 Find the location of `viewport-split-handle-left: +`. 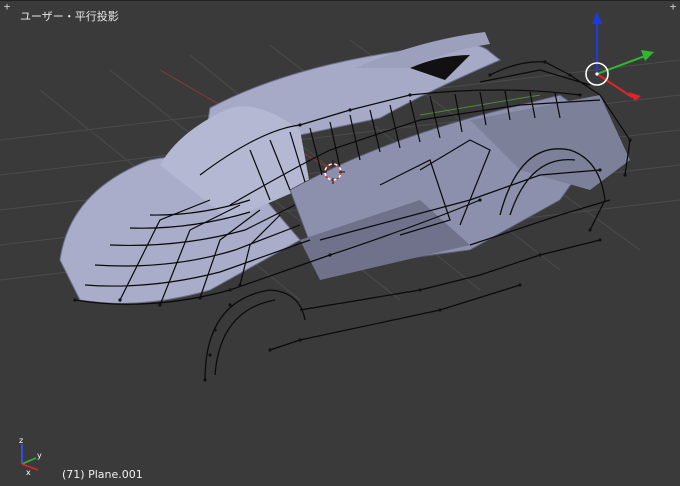

viewport-split-handle-left: + is located at coordinates (7, 6).